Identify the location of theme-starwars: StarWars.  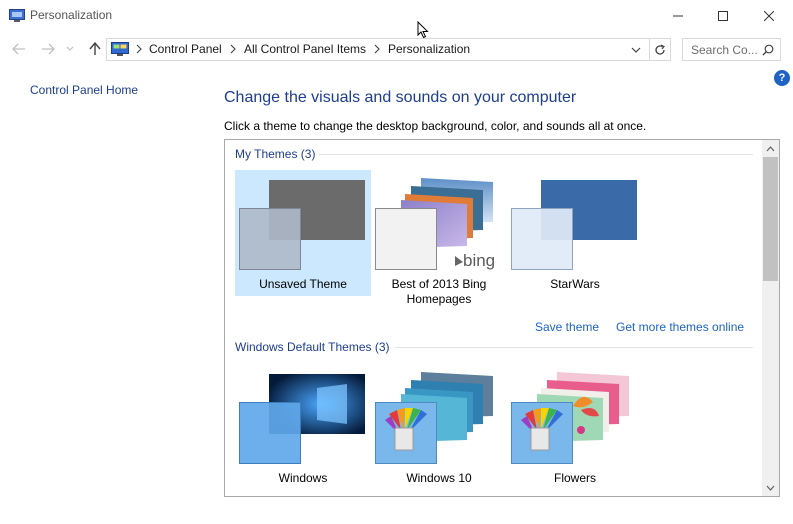
(575, 233).